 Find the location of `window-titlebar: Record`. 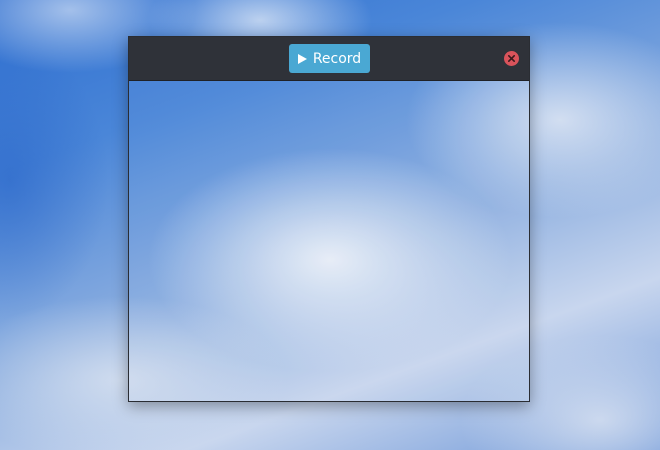

window-titlebar: Record is located at coordinates (329, 59).